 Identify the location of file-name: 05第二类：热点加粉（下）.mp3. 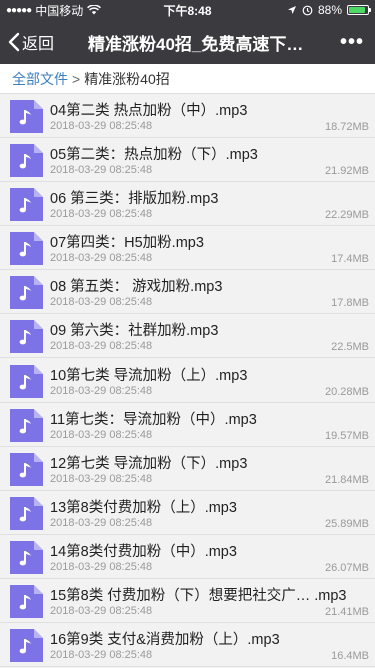
(154, 155).